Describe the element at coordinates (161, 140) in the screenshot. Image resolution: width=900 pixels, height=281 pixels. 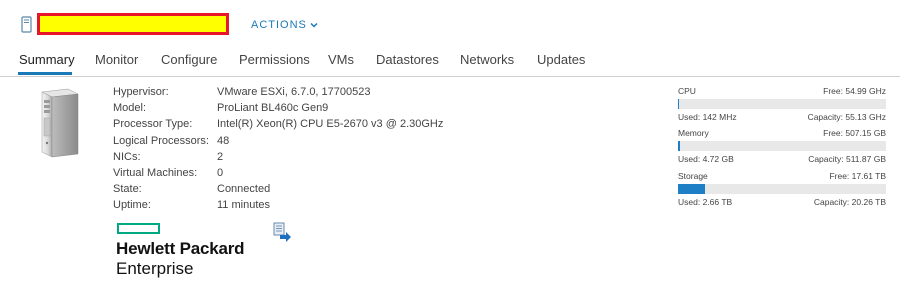
I see `info-key: Logical Processors:` at that location.